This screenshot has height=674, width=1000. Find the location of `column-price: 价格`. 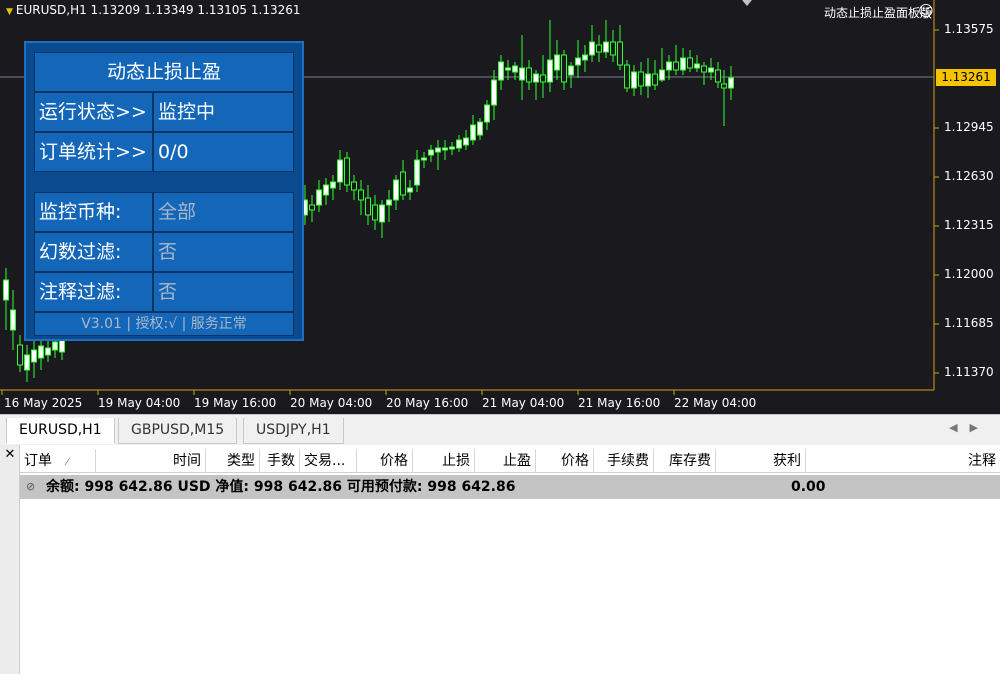

column-price: 价格 is located at coordinates (565, 461).